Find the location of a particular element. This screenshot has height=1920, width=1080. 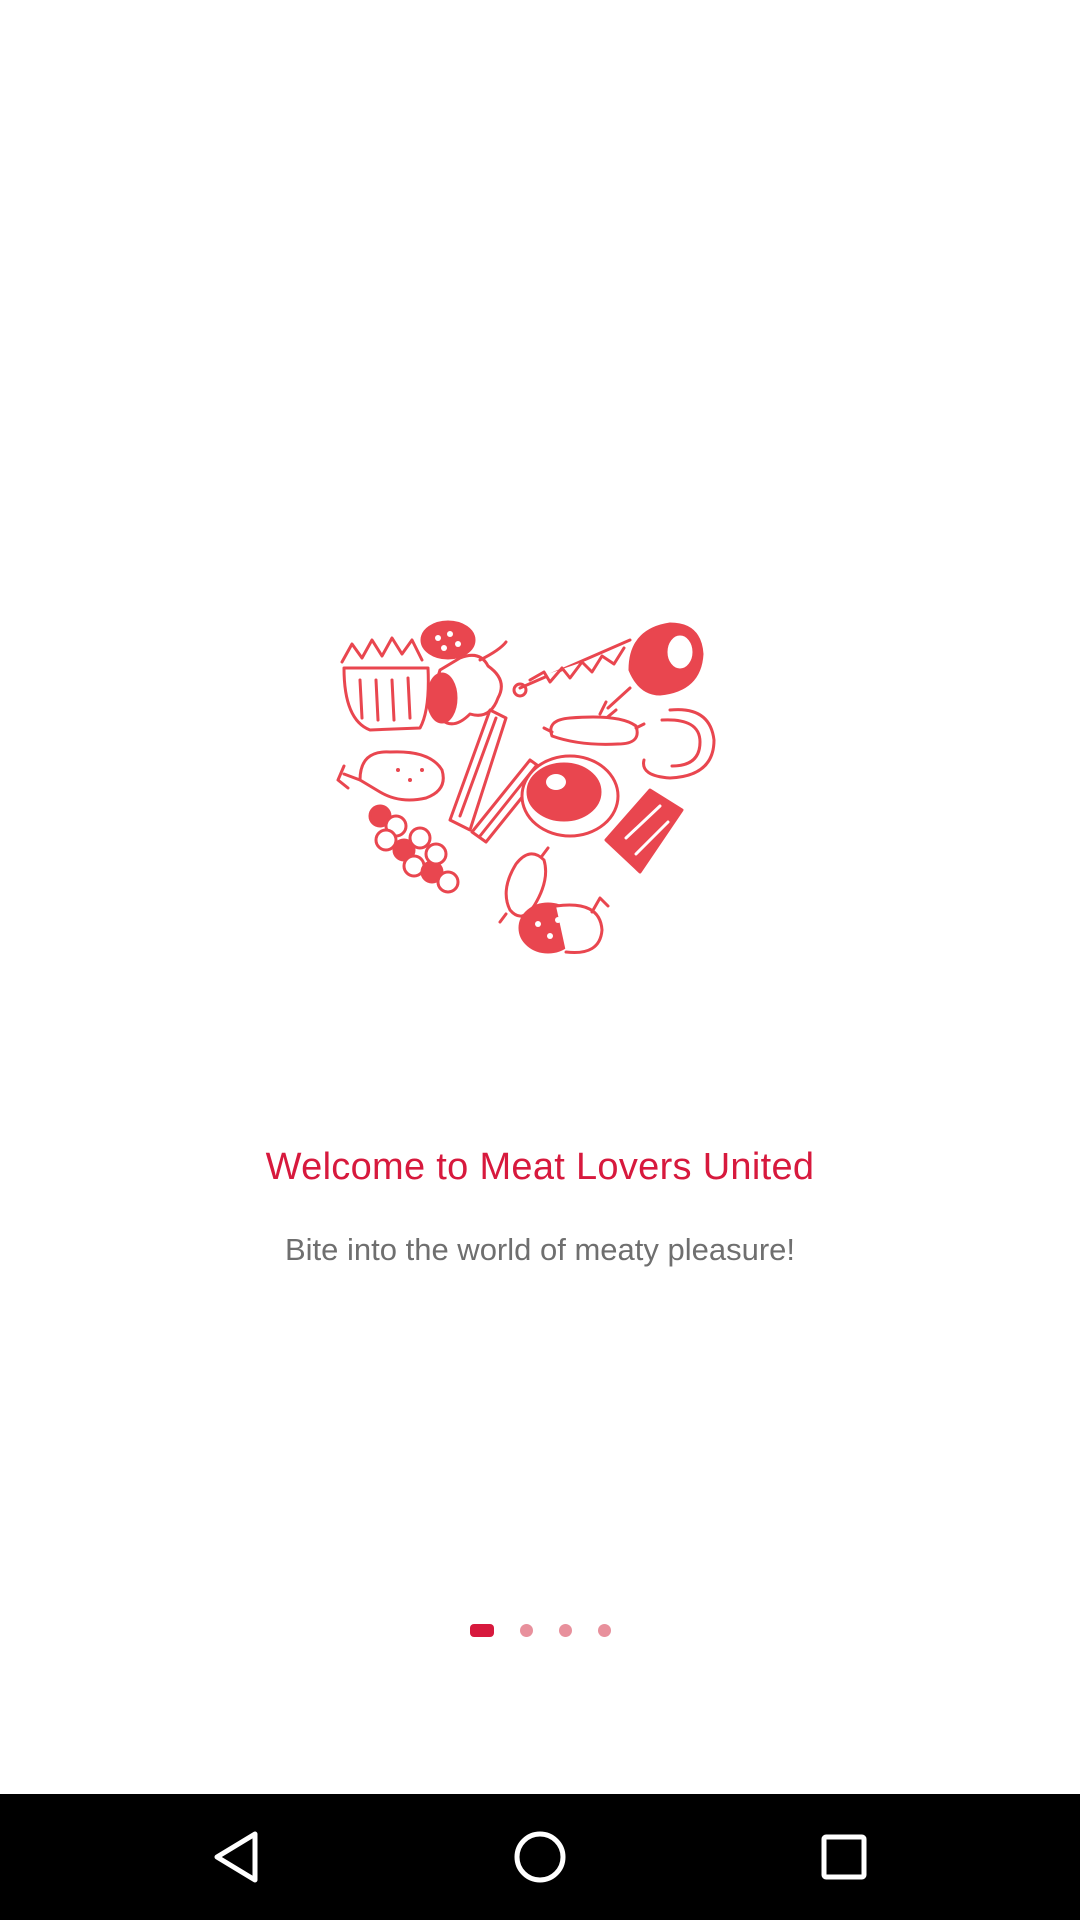

home-button is located at coordinates (540, 1857).